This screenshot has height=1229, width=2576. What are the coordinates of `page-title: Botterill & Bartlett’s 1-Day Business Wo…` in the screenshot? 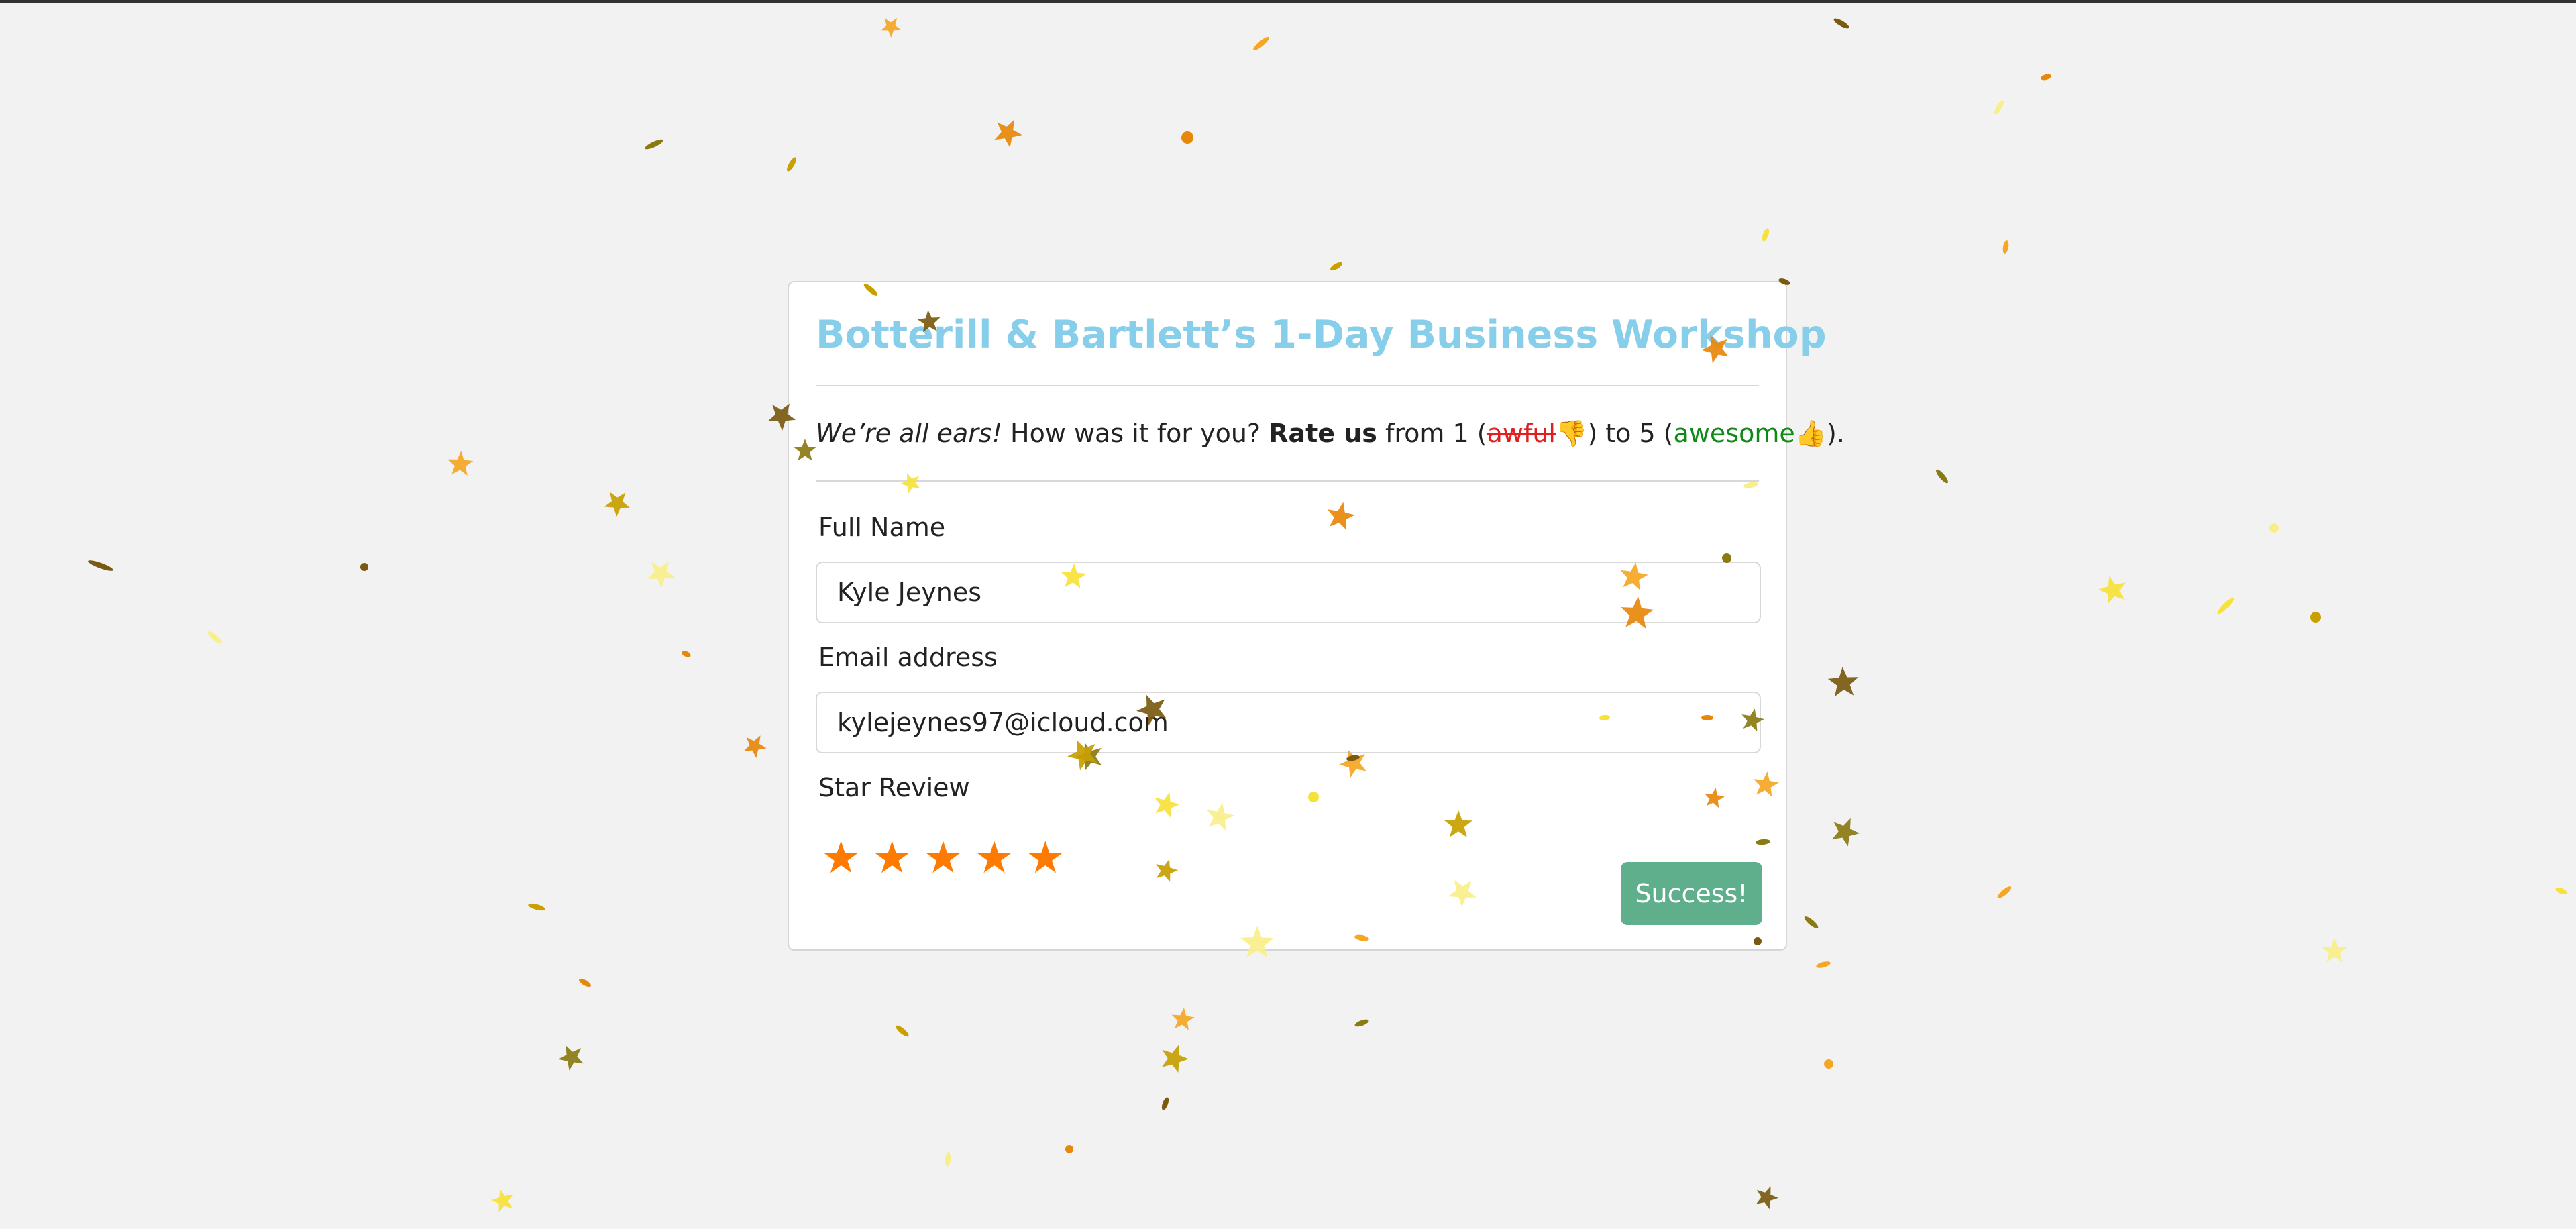 It's located at (1321, 335).